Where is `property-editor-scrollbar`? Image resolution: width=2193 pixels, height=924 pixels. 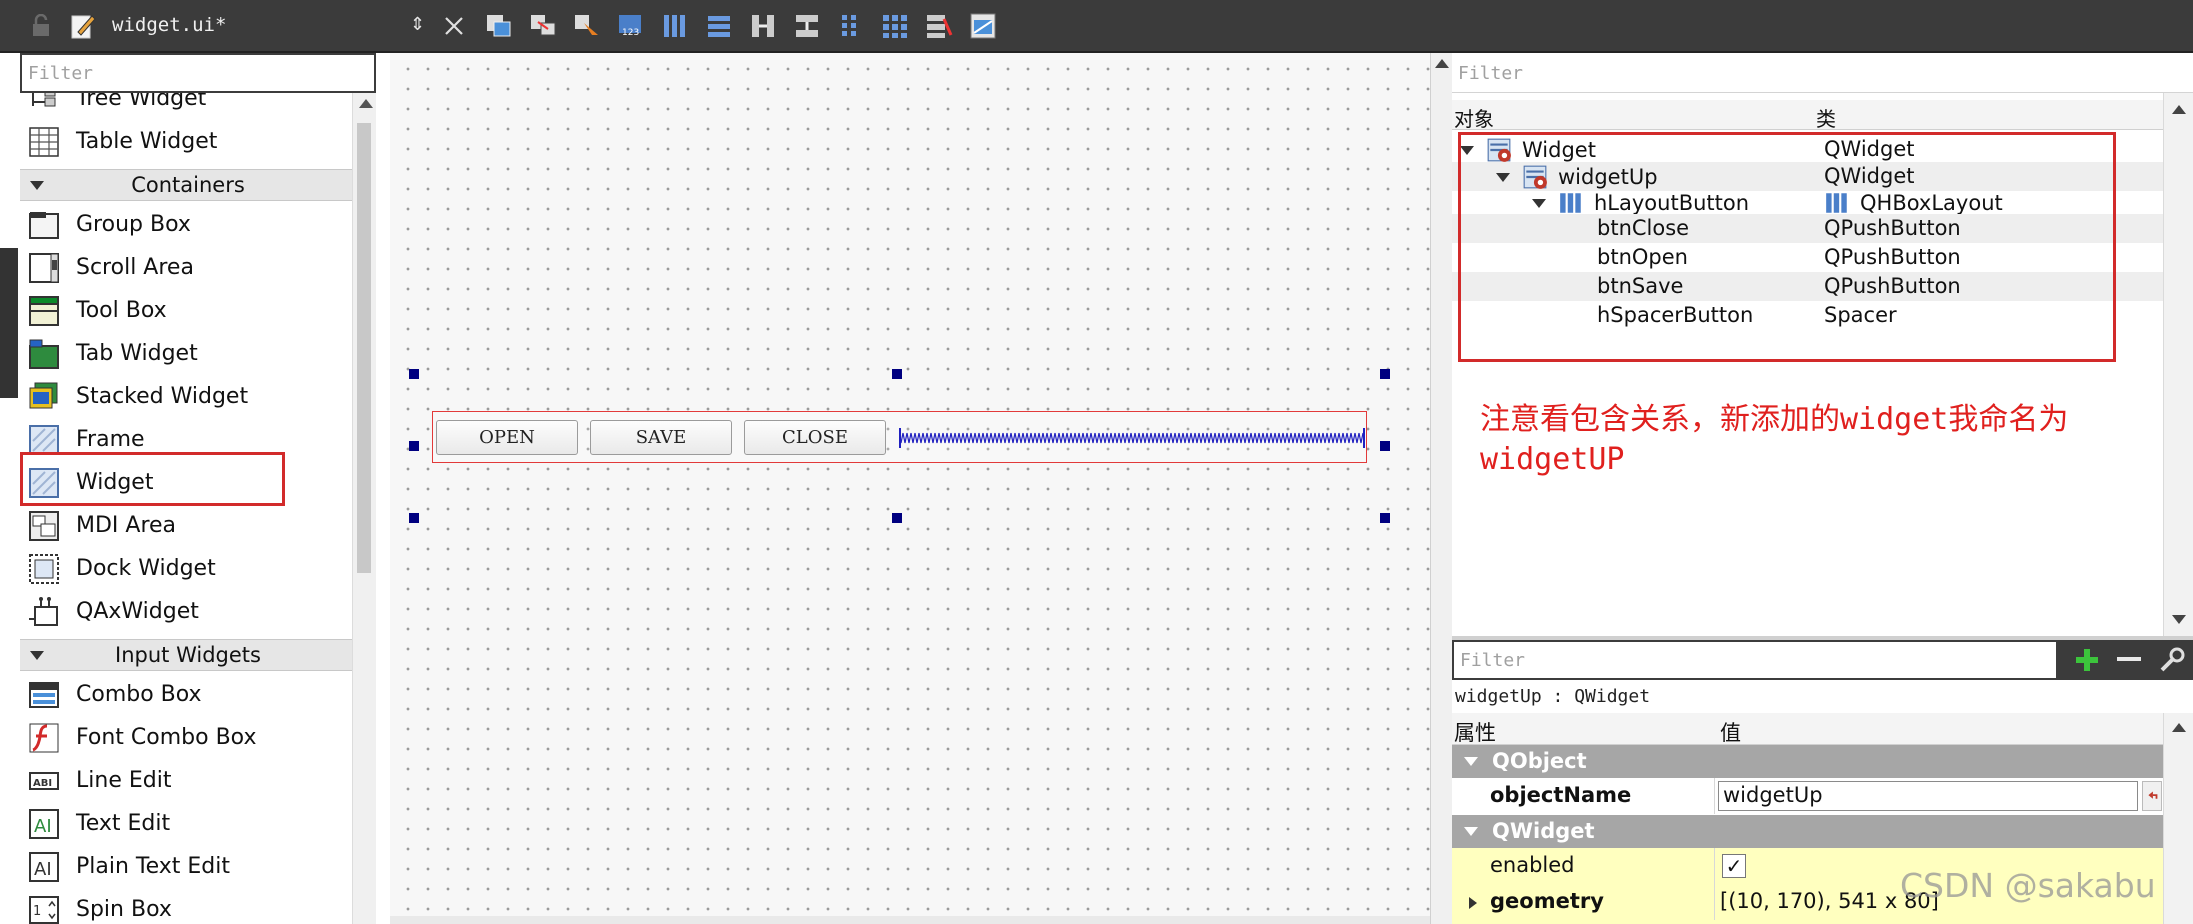 property-editor-scrollbar is located at coordinates (2178, 818).